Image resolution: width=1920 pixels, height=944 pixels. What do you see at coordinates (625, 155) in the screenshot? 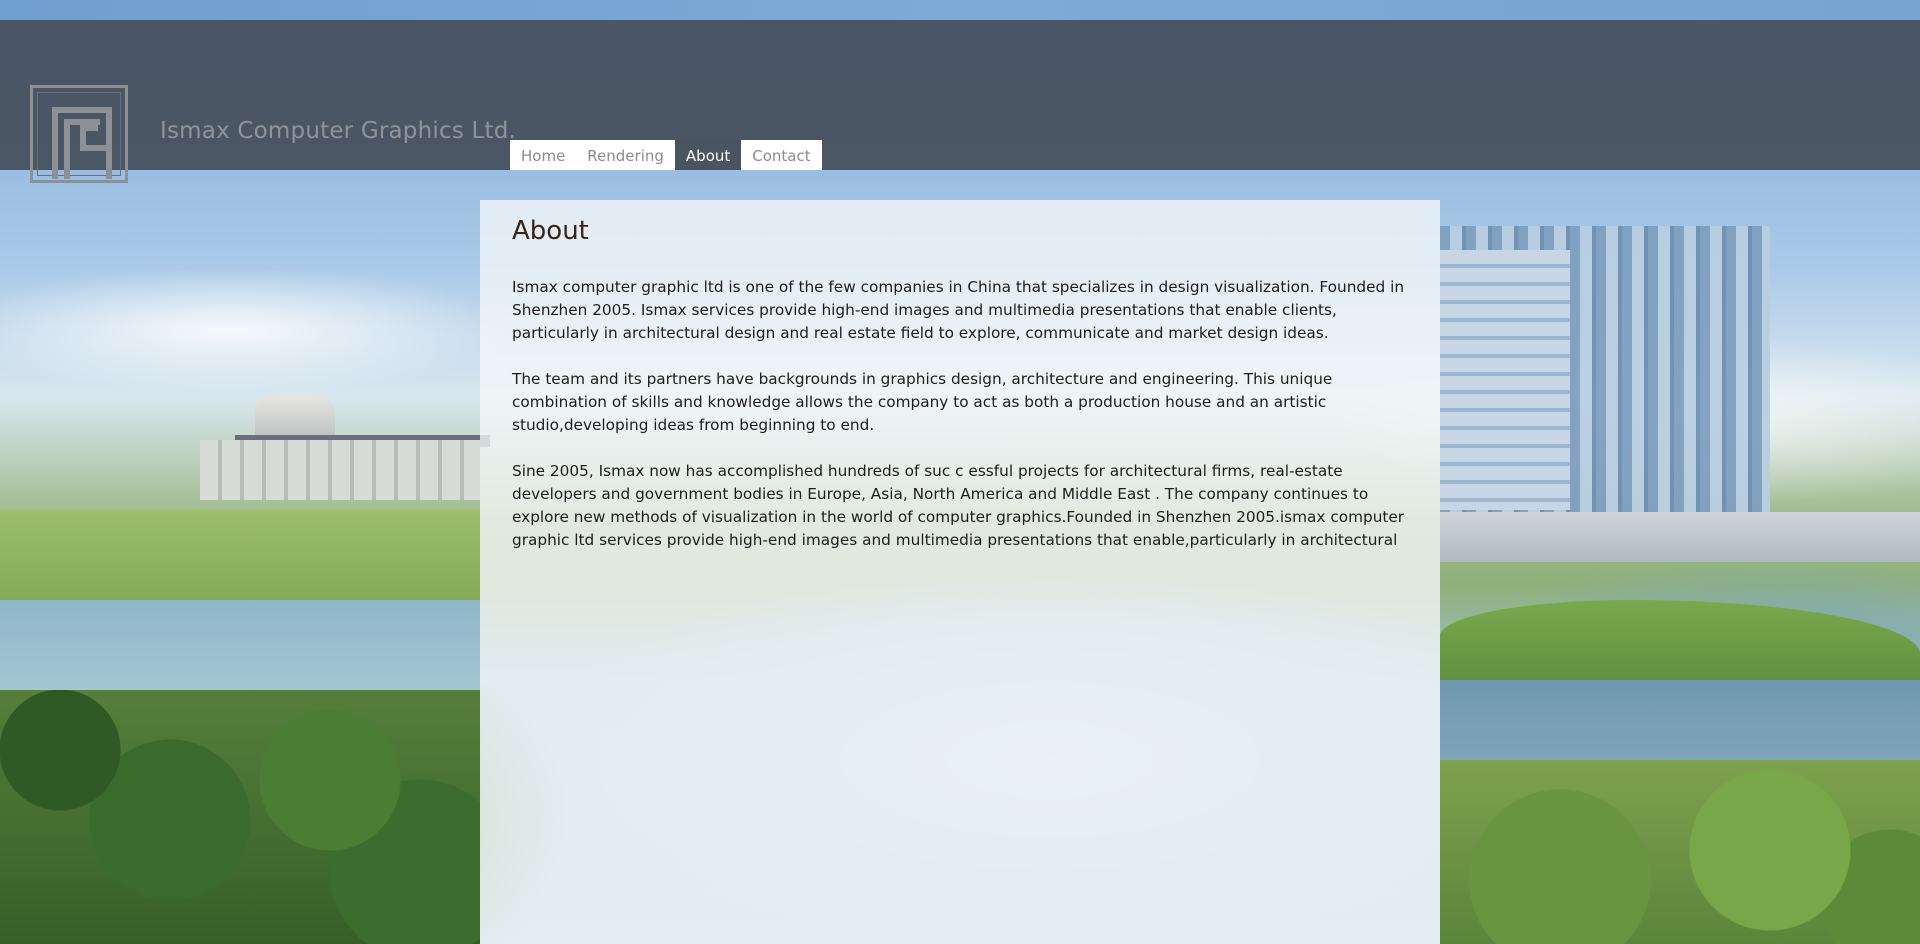
I see `nav-item-rendering: Rendering` at bounding box center [625, 155].